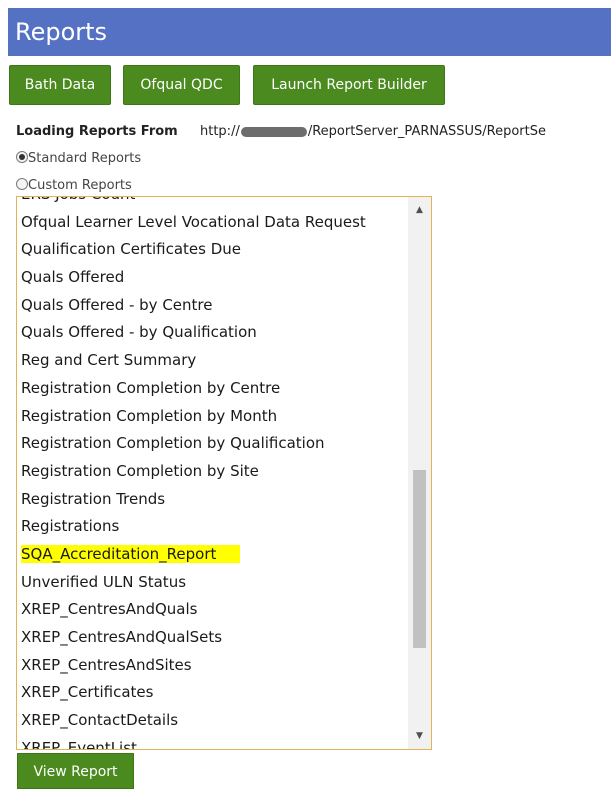 The image size is (611, 790). I want to click on report-list-item: Quals Offered - by Centre, so click(215, 306).